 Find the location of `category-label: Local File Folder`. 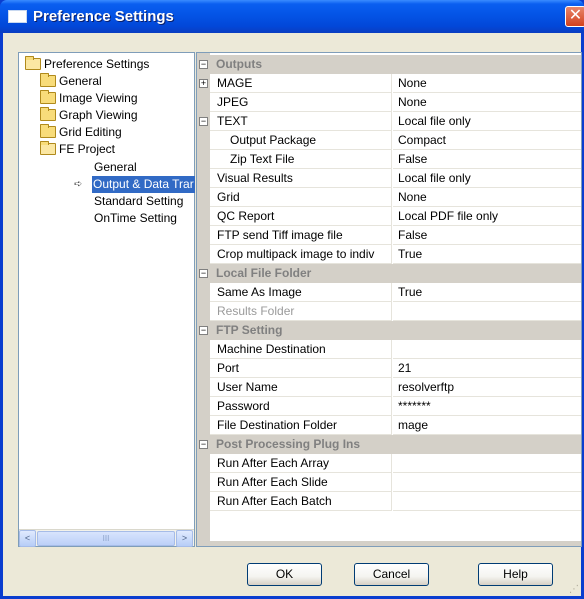

category-label: Local File Folder is located at coordinates (264, 273).